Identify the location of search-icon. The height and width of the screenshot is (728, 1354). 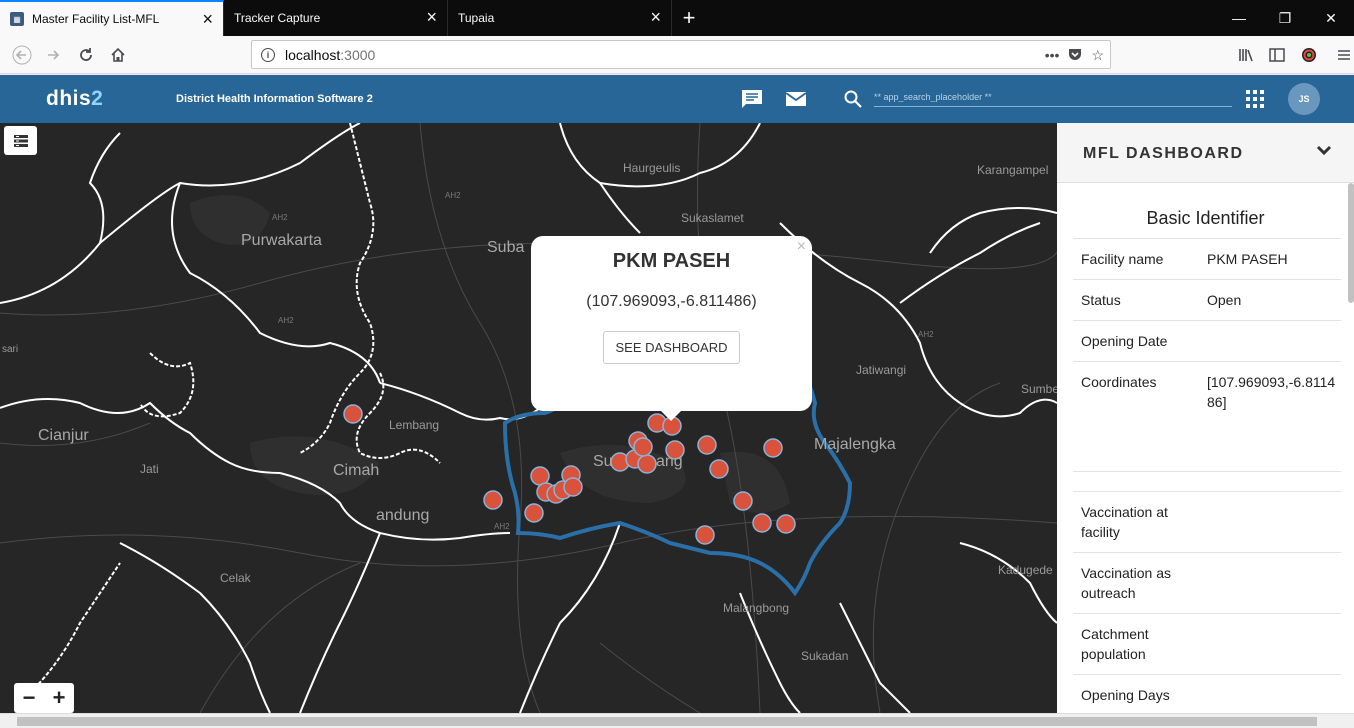
(853, 99).